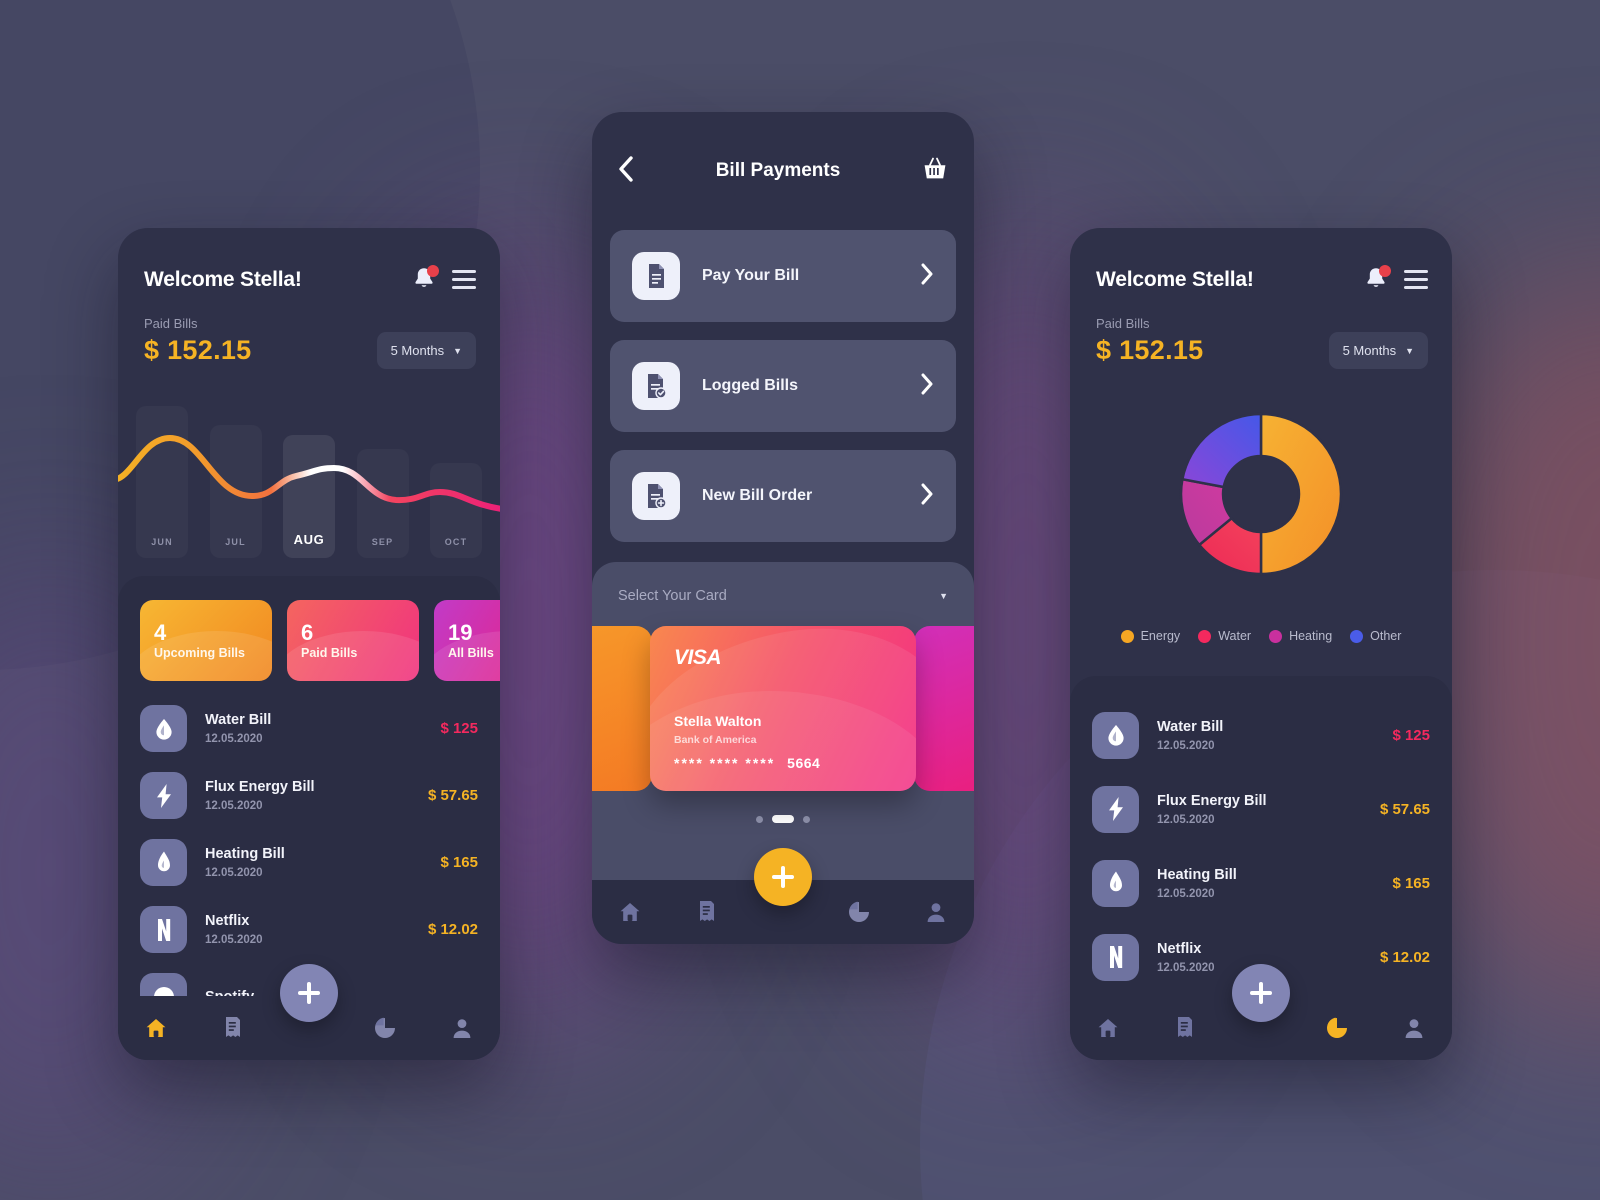  I want to click on donut-chart-legend: Energy Water Heating Other, so click(1261, 636).